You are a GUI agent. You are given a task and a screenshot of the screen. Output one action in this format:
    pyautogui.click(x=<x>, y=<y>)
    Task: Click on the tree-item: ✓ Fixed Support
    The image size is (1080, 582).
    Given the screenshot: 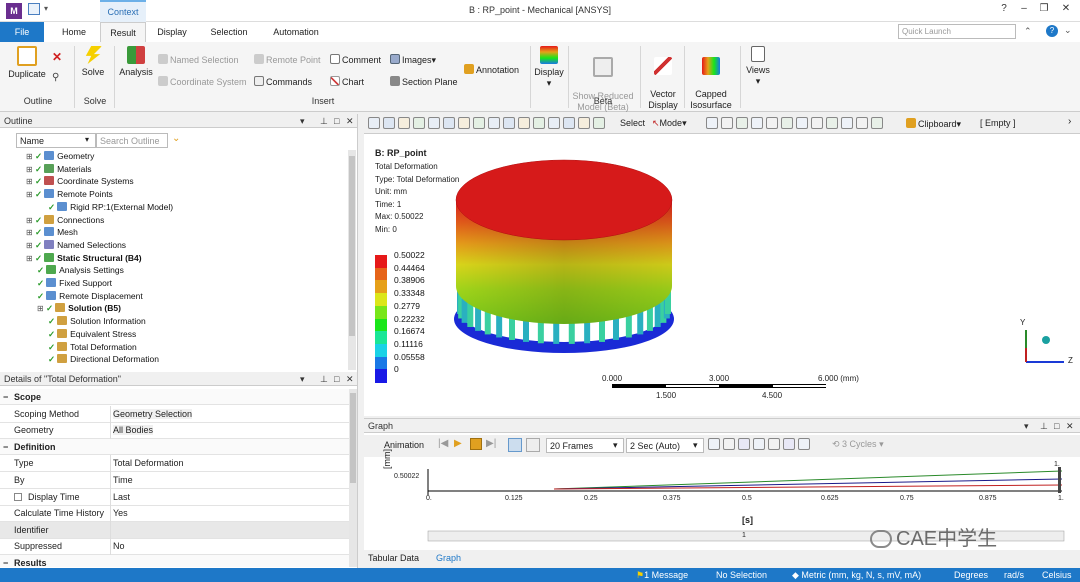 What is the action you would take?
    pyautogui.click(x=74, y=283)
    